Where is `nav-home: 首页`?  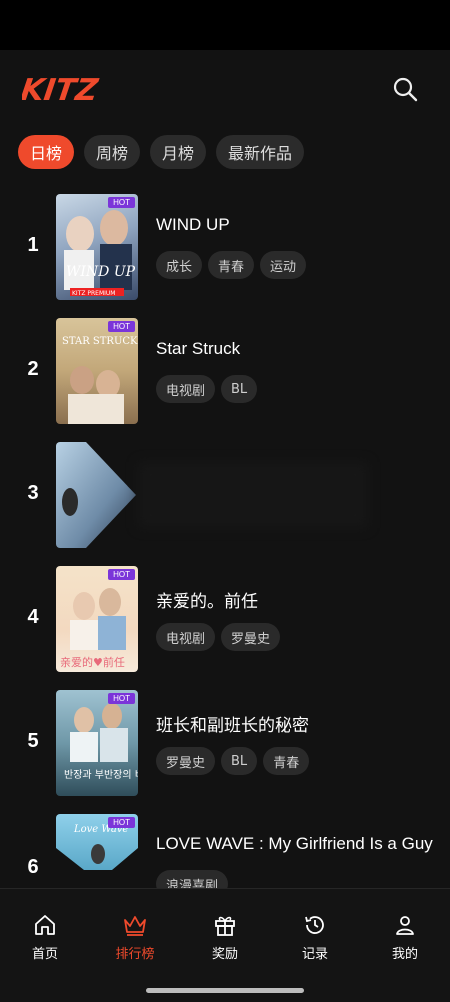
nav-home: 首页 is located at coordinates (45, 937).